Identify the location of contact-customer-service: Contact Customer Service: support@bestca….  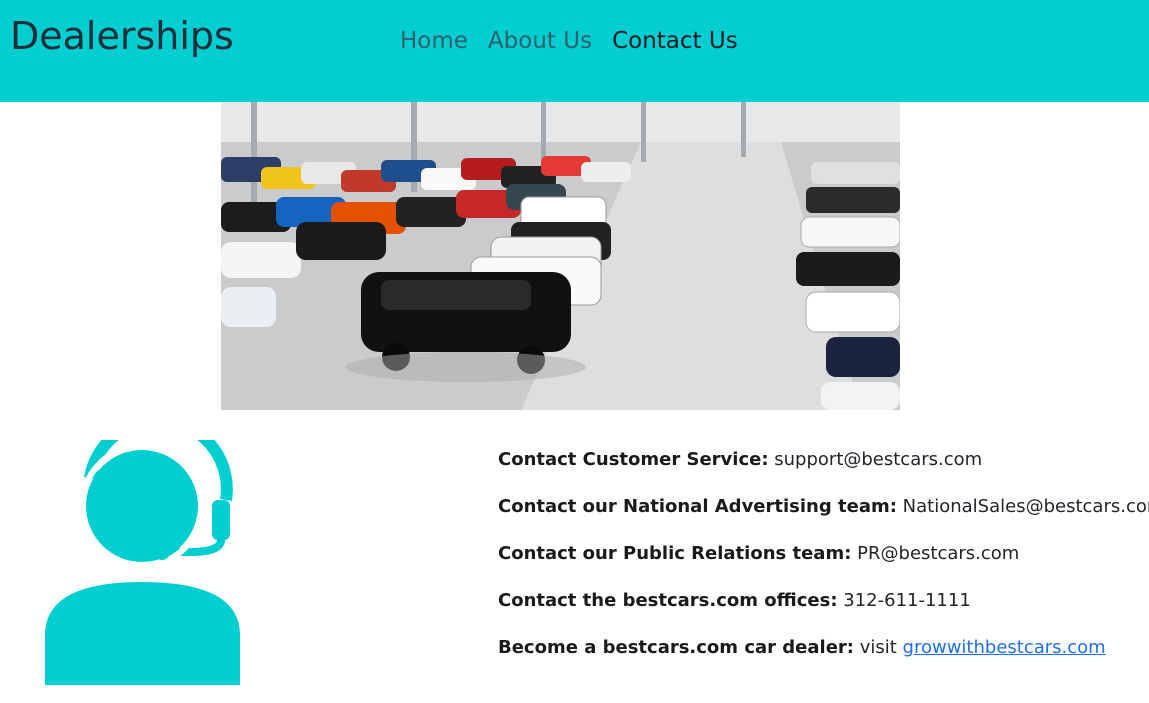
(822, 460).